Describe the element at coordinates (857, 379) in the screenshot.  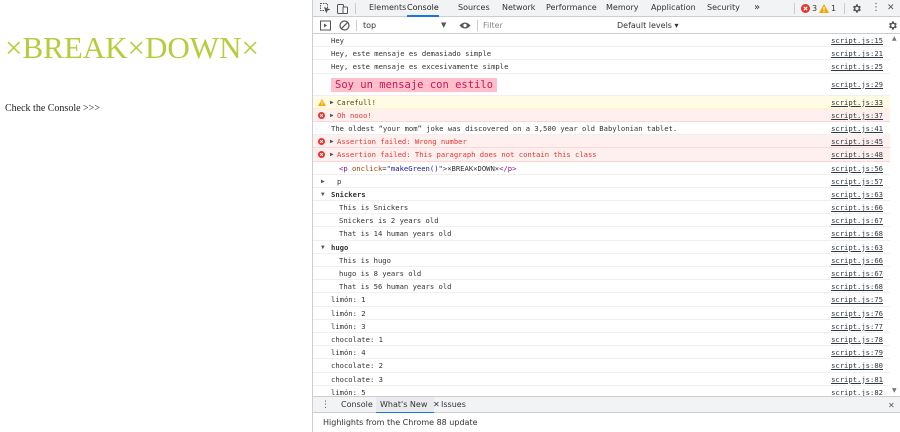
I see `source-link: script.js:81` at that location.